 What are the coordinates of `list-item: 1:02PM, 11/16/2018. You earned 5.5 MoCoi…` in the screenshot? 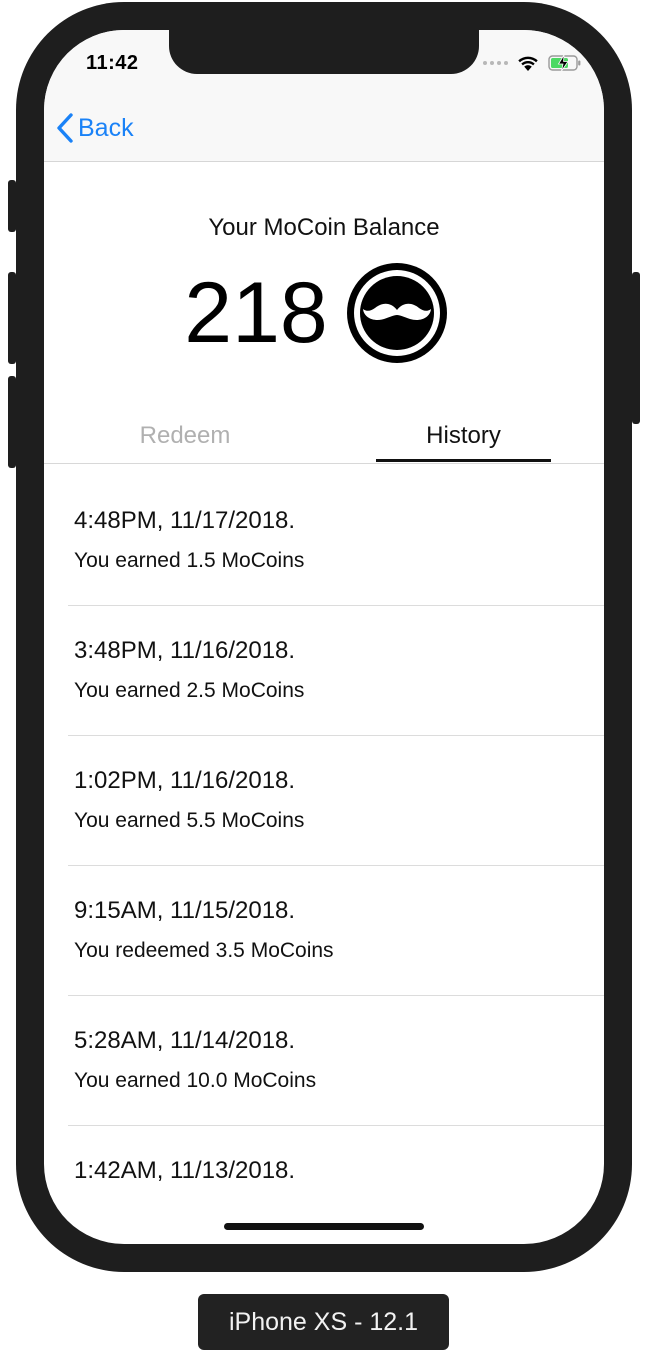 It's located at (336, 801).